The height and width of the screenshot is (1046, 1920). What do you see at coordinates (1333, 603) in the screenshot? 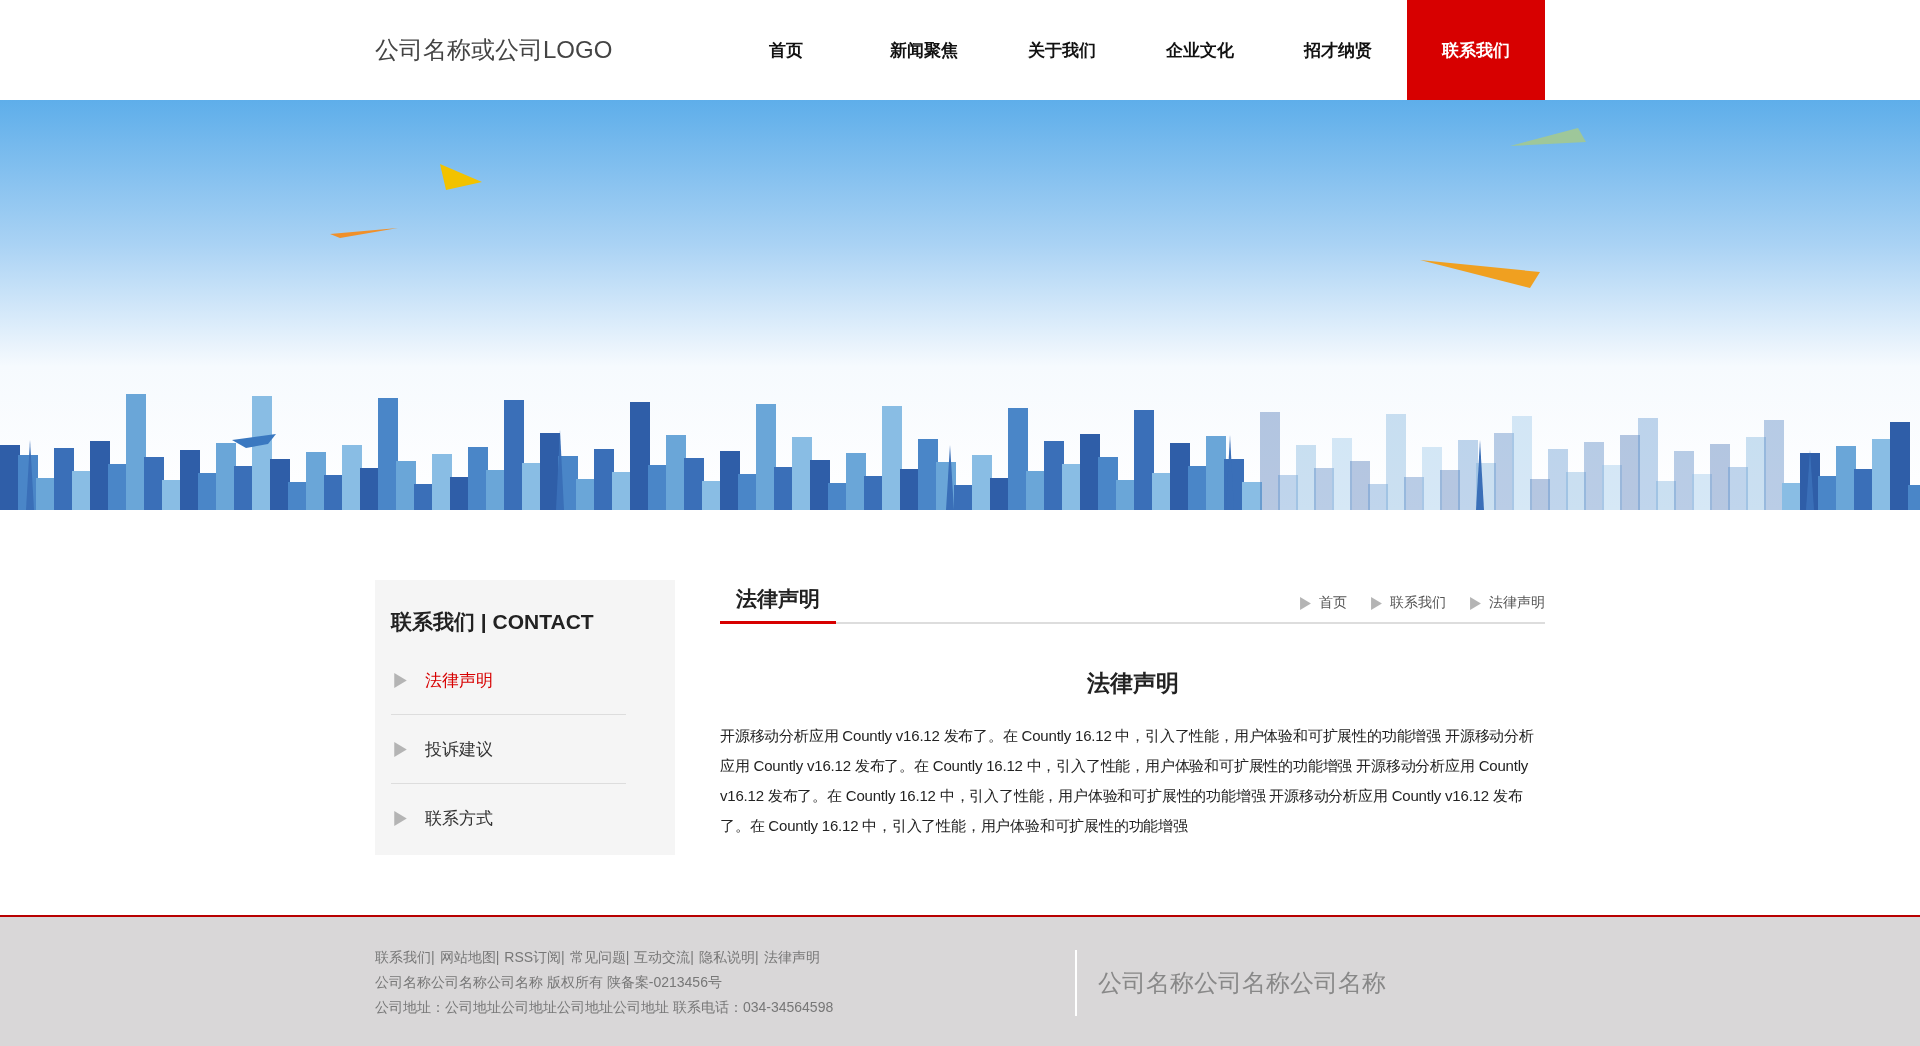
I see `breadcrumb-link: 首页` at bounding box center [1333, 603].